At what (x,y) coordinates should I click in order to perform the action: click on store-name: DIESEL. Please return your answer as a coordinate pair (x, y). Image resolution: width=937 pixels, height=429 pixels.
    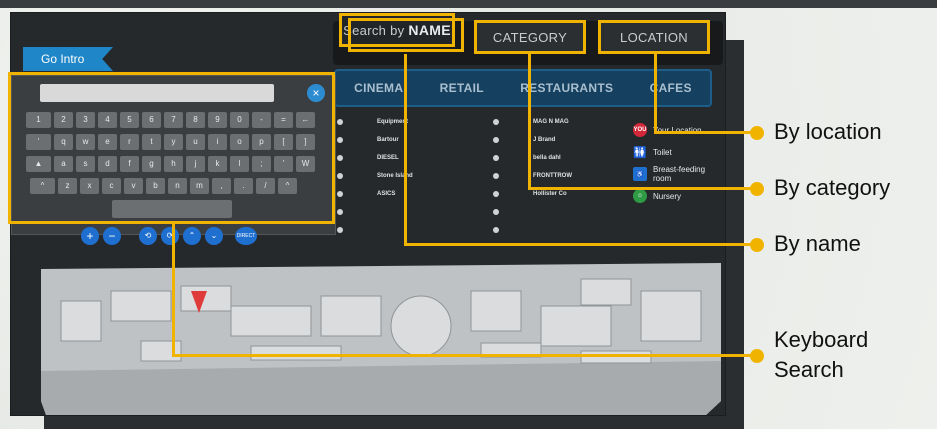
    Looking at the image, I should click on (388, 158).